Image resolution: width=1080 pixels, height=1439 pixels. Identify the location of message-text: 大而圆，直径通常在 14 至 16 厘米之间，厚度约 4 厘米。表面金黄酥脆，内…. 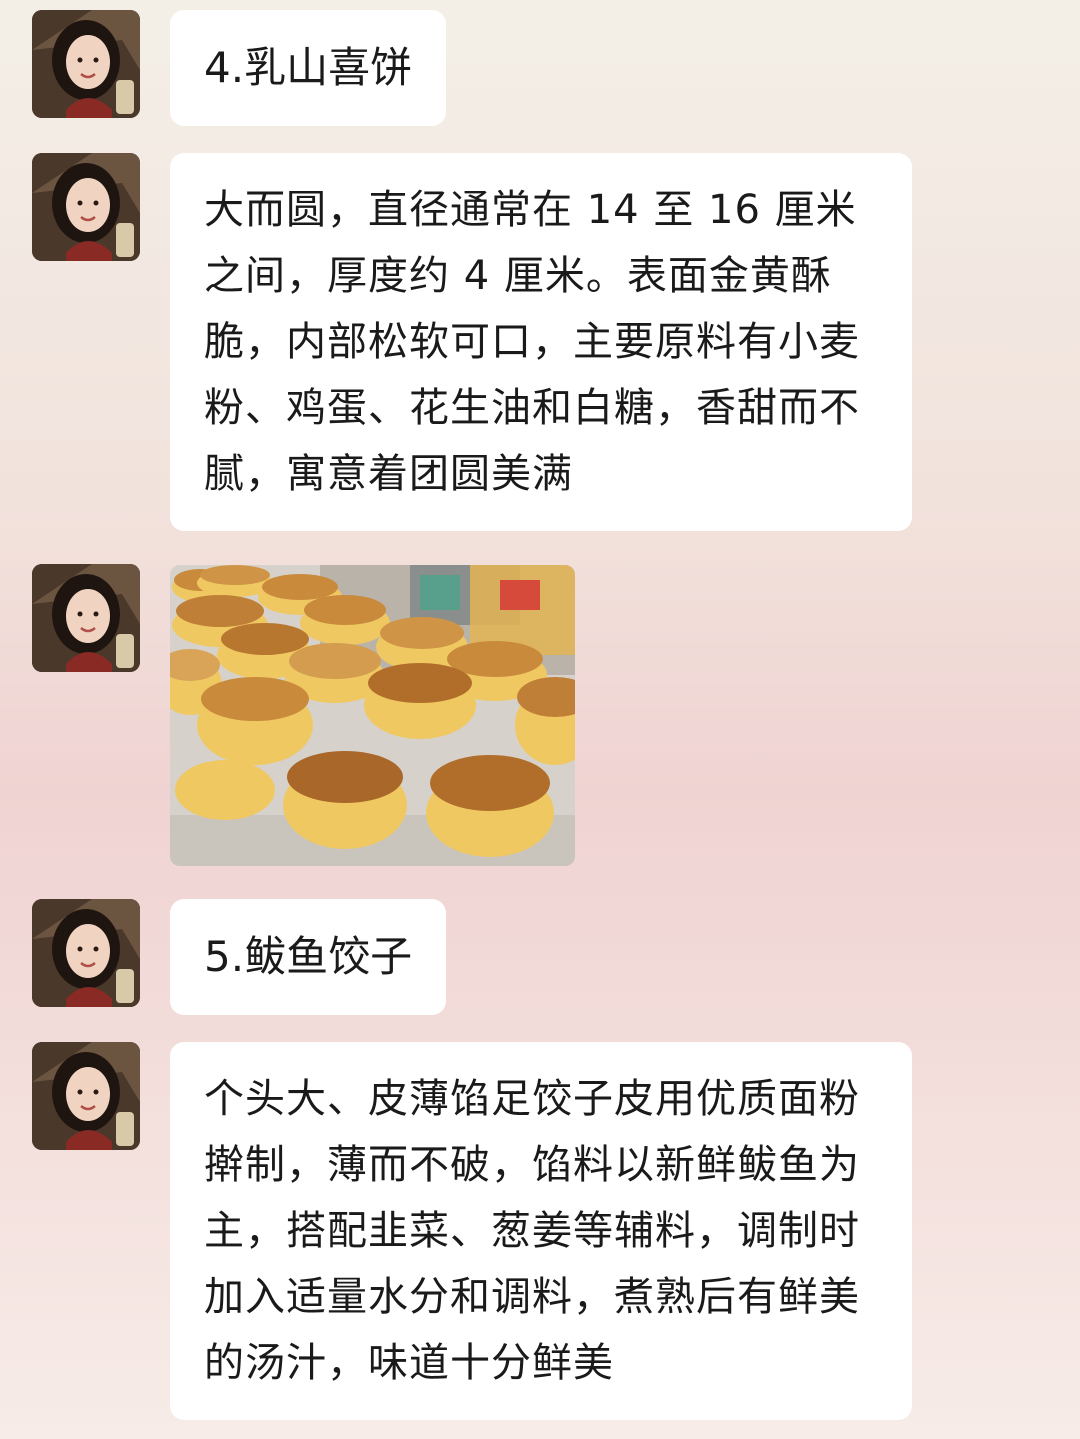
(532, 342).